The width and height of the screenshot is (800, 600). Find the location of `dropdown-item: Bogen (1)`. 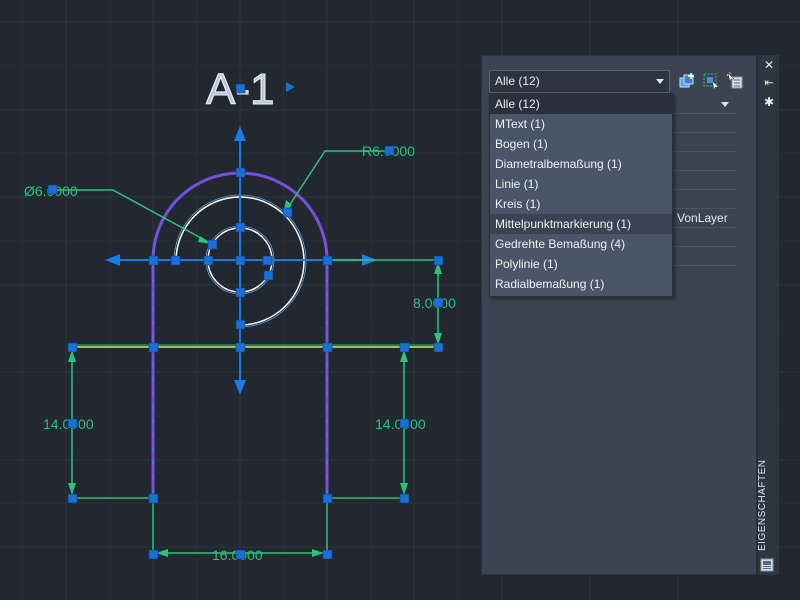

dropdown-item: Bogen (1) is located at coordinates (581, 144).